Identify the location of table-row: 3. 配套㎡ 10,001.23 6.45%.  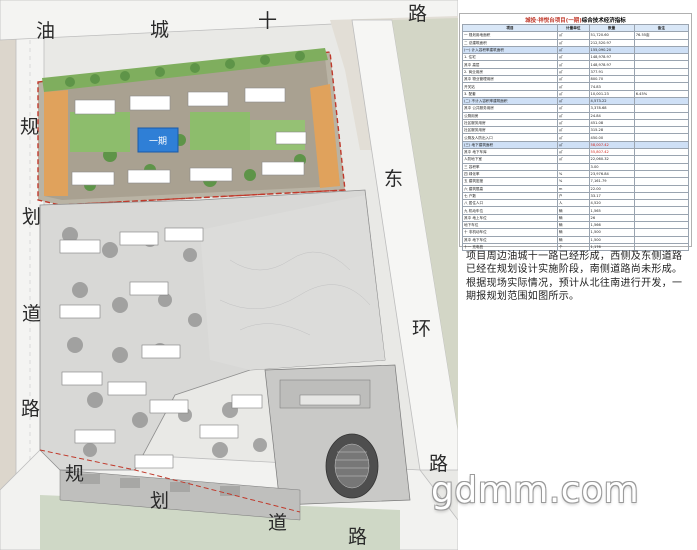
(576, 93).